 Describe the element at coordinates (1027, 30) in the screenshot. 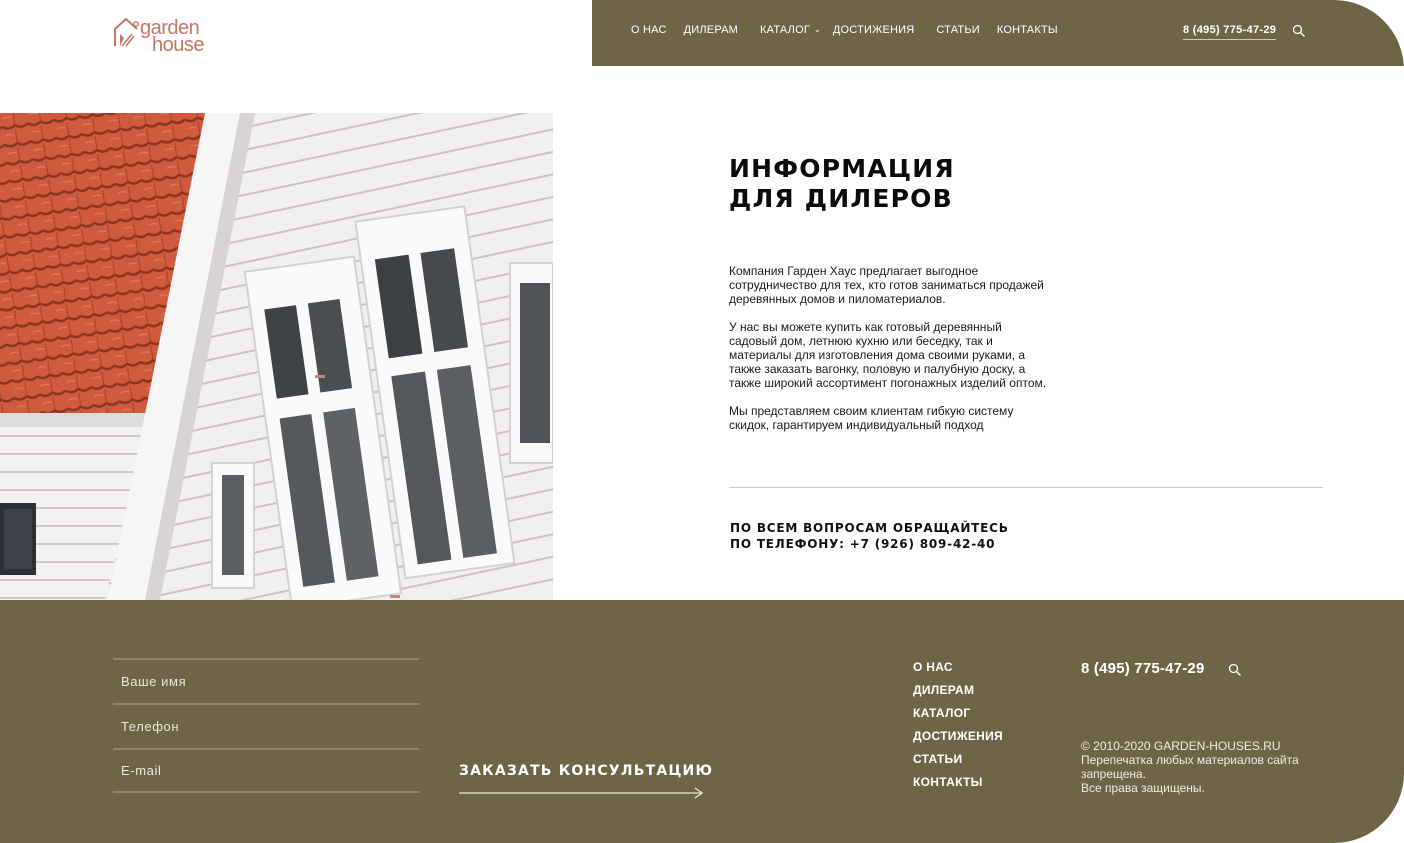

I see `nav-item-contacts: КОНТАКТЫ` at that location.